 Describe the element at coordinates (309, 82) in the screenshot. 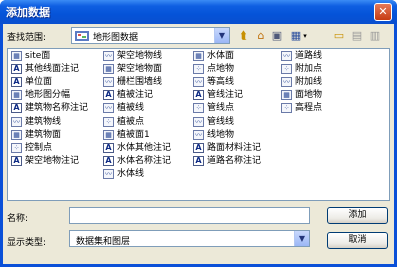

I see `file-list-item-label: 附加线` at that location.